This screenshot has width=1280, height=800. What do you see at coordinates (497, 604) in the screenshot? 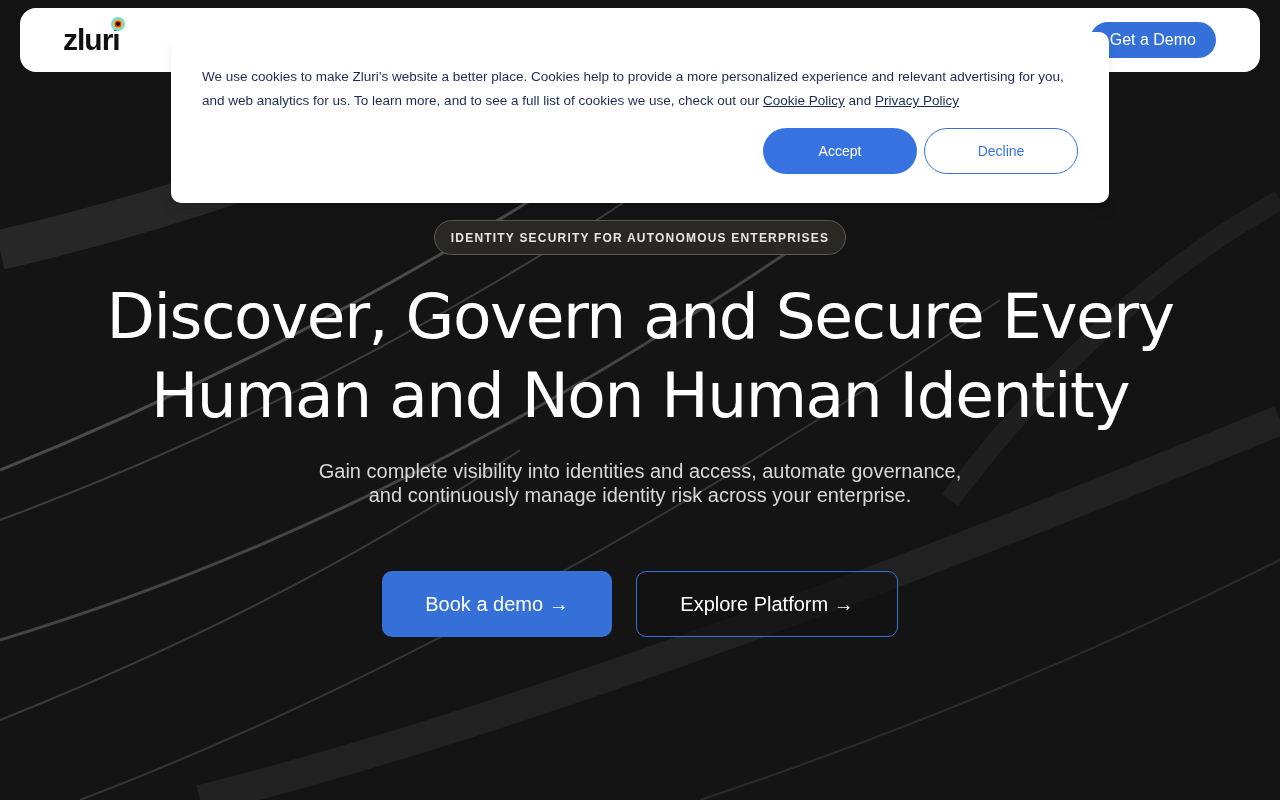
I see `book-demo-button: Book a demo →` at bounding box center [497, 604].